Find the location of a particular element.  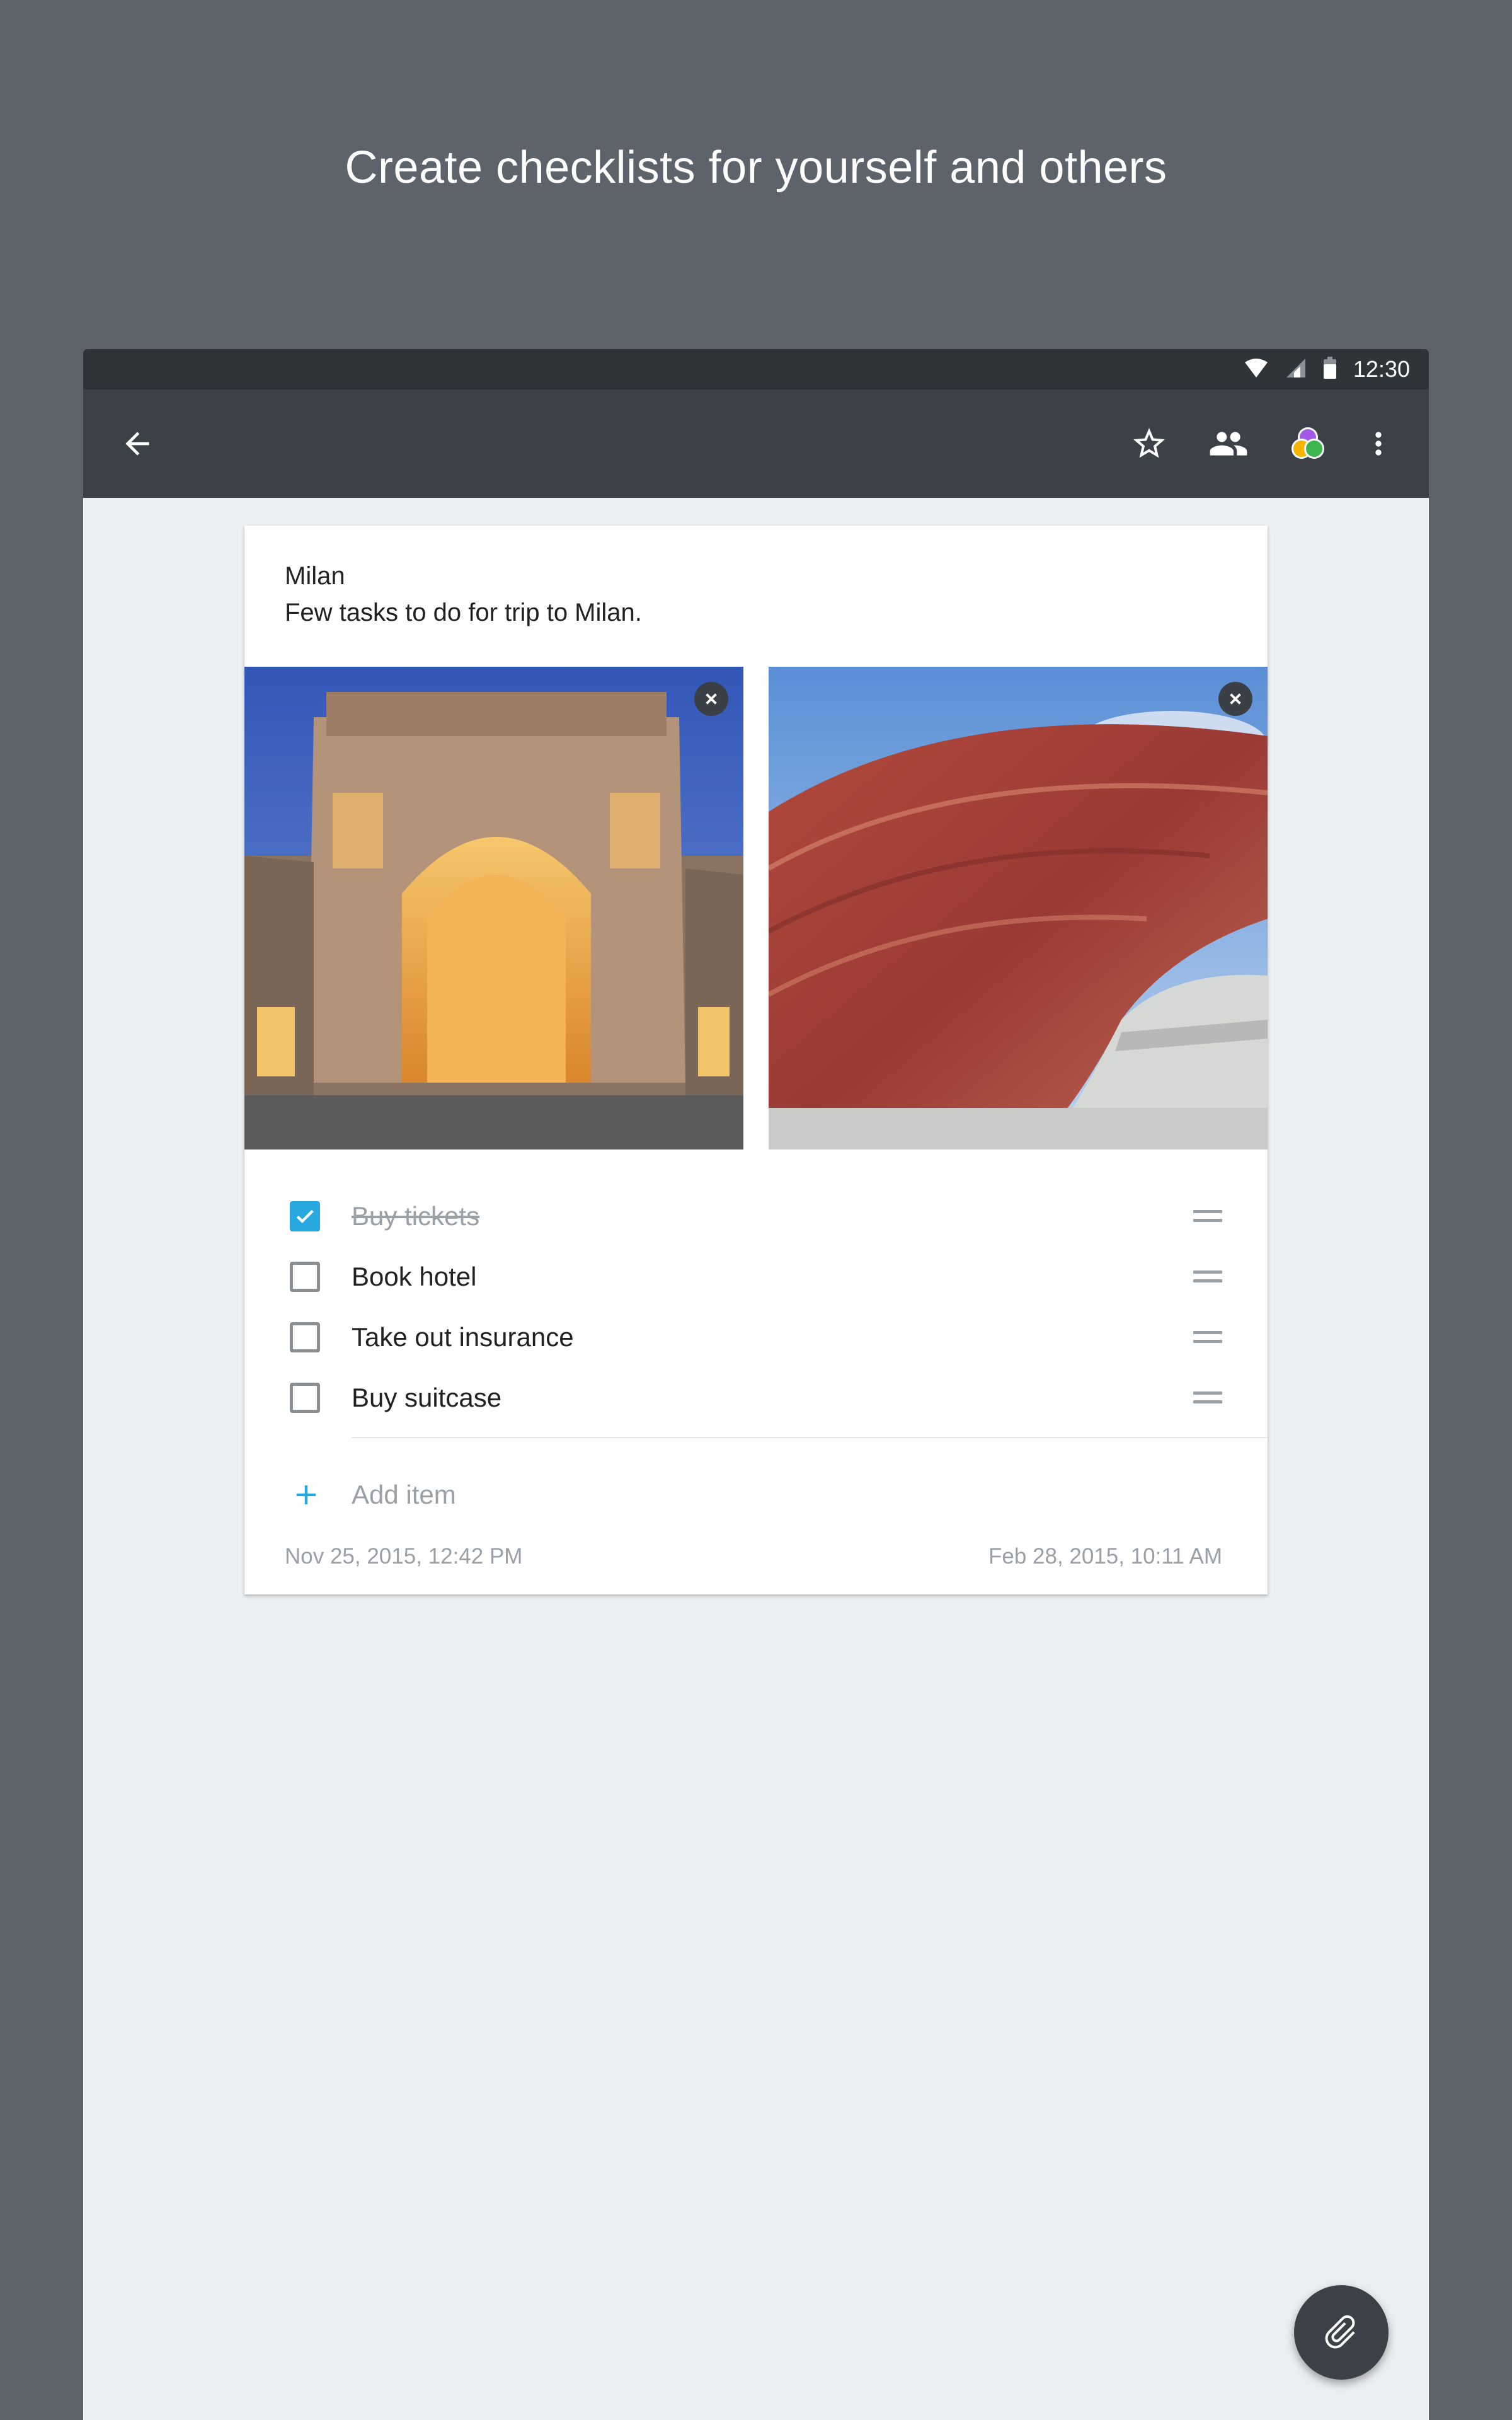

red-pavilion-photo is located at coordinates (1018, 909).